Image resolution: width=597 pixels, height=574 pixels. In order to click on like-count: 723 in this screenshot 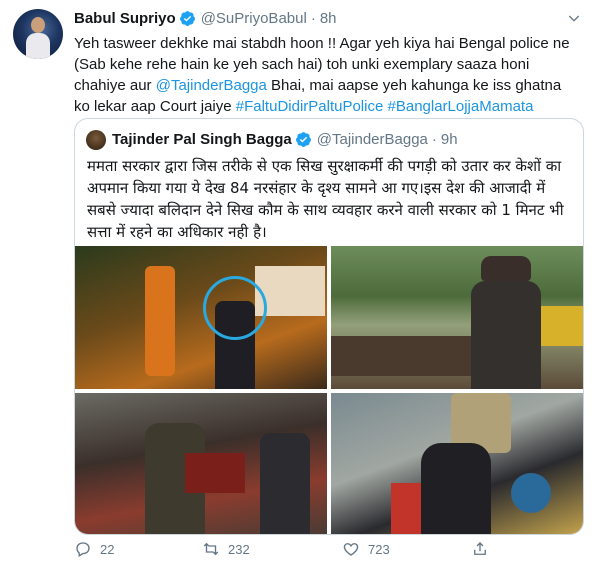, I will do `click(379, 549)`.